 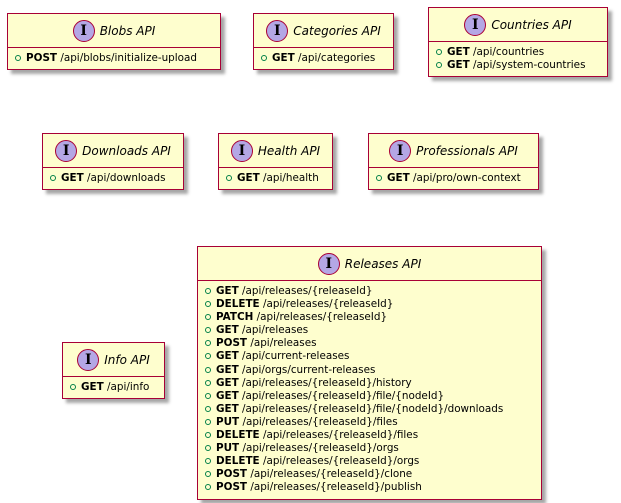 I want to click on operation-item: GET /api/health, so click(x=276, y=178).